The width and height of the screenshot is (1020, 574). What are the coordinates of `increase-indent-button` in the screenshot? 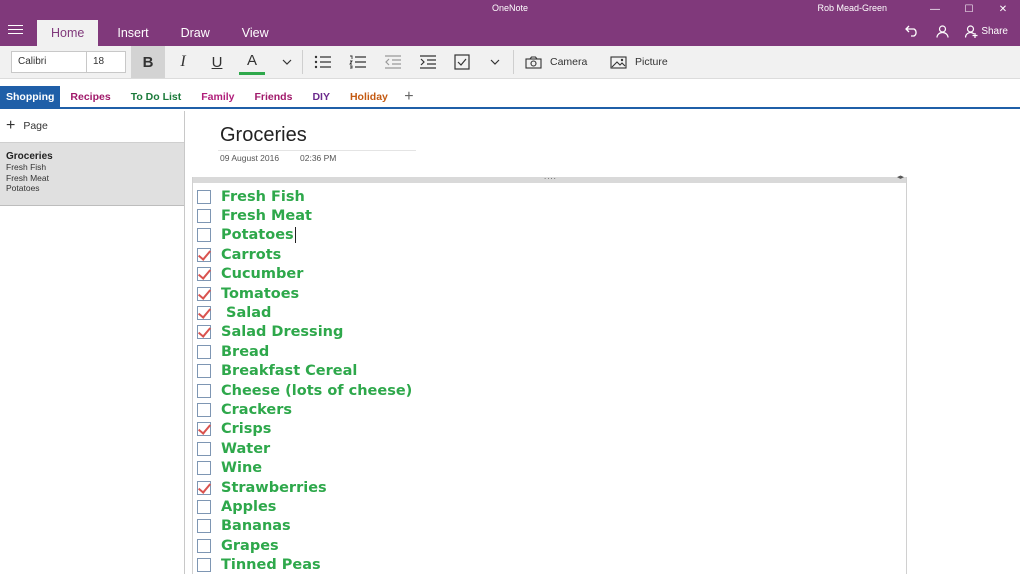 It's located at (428, 62).